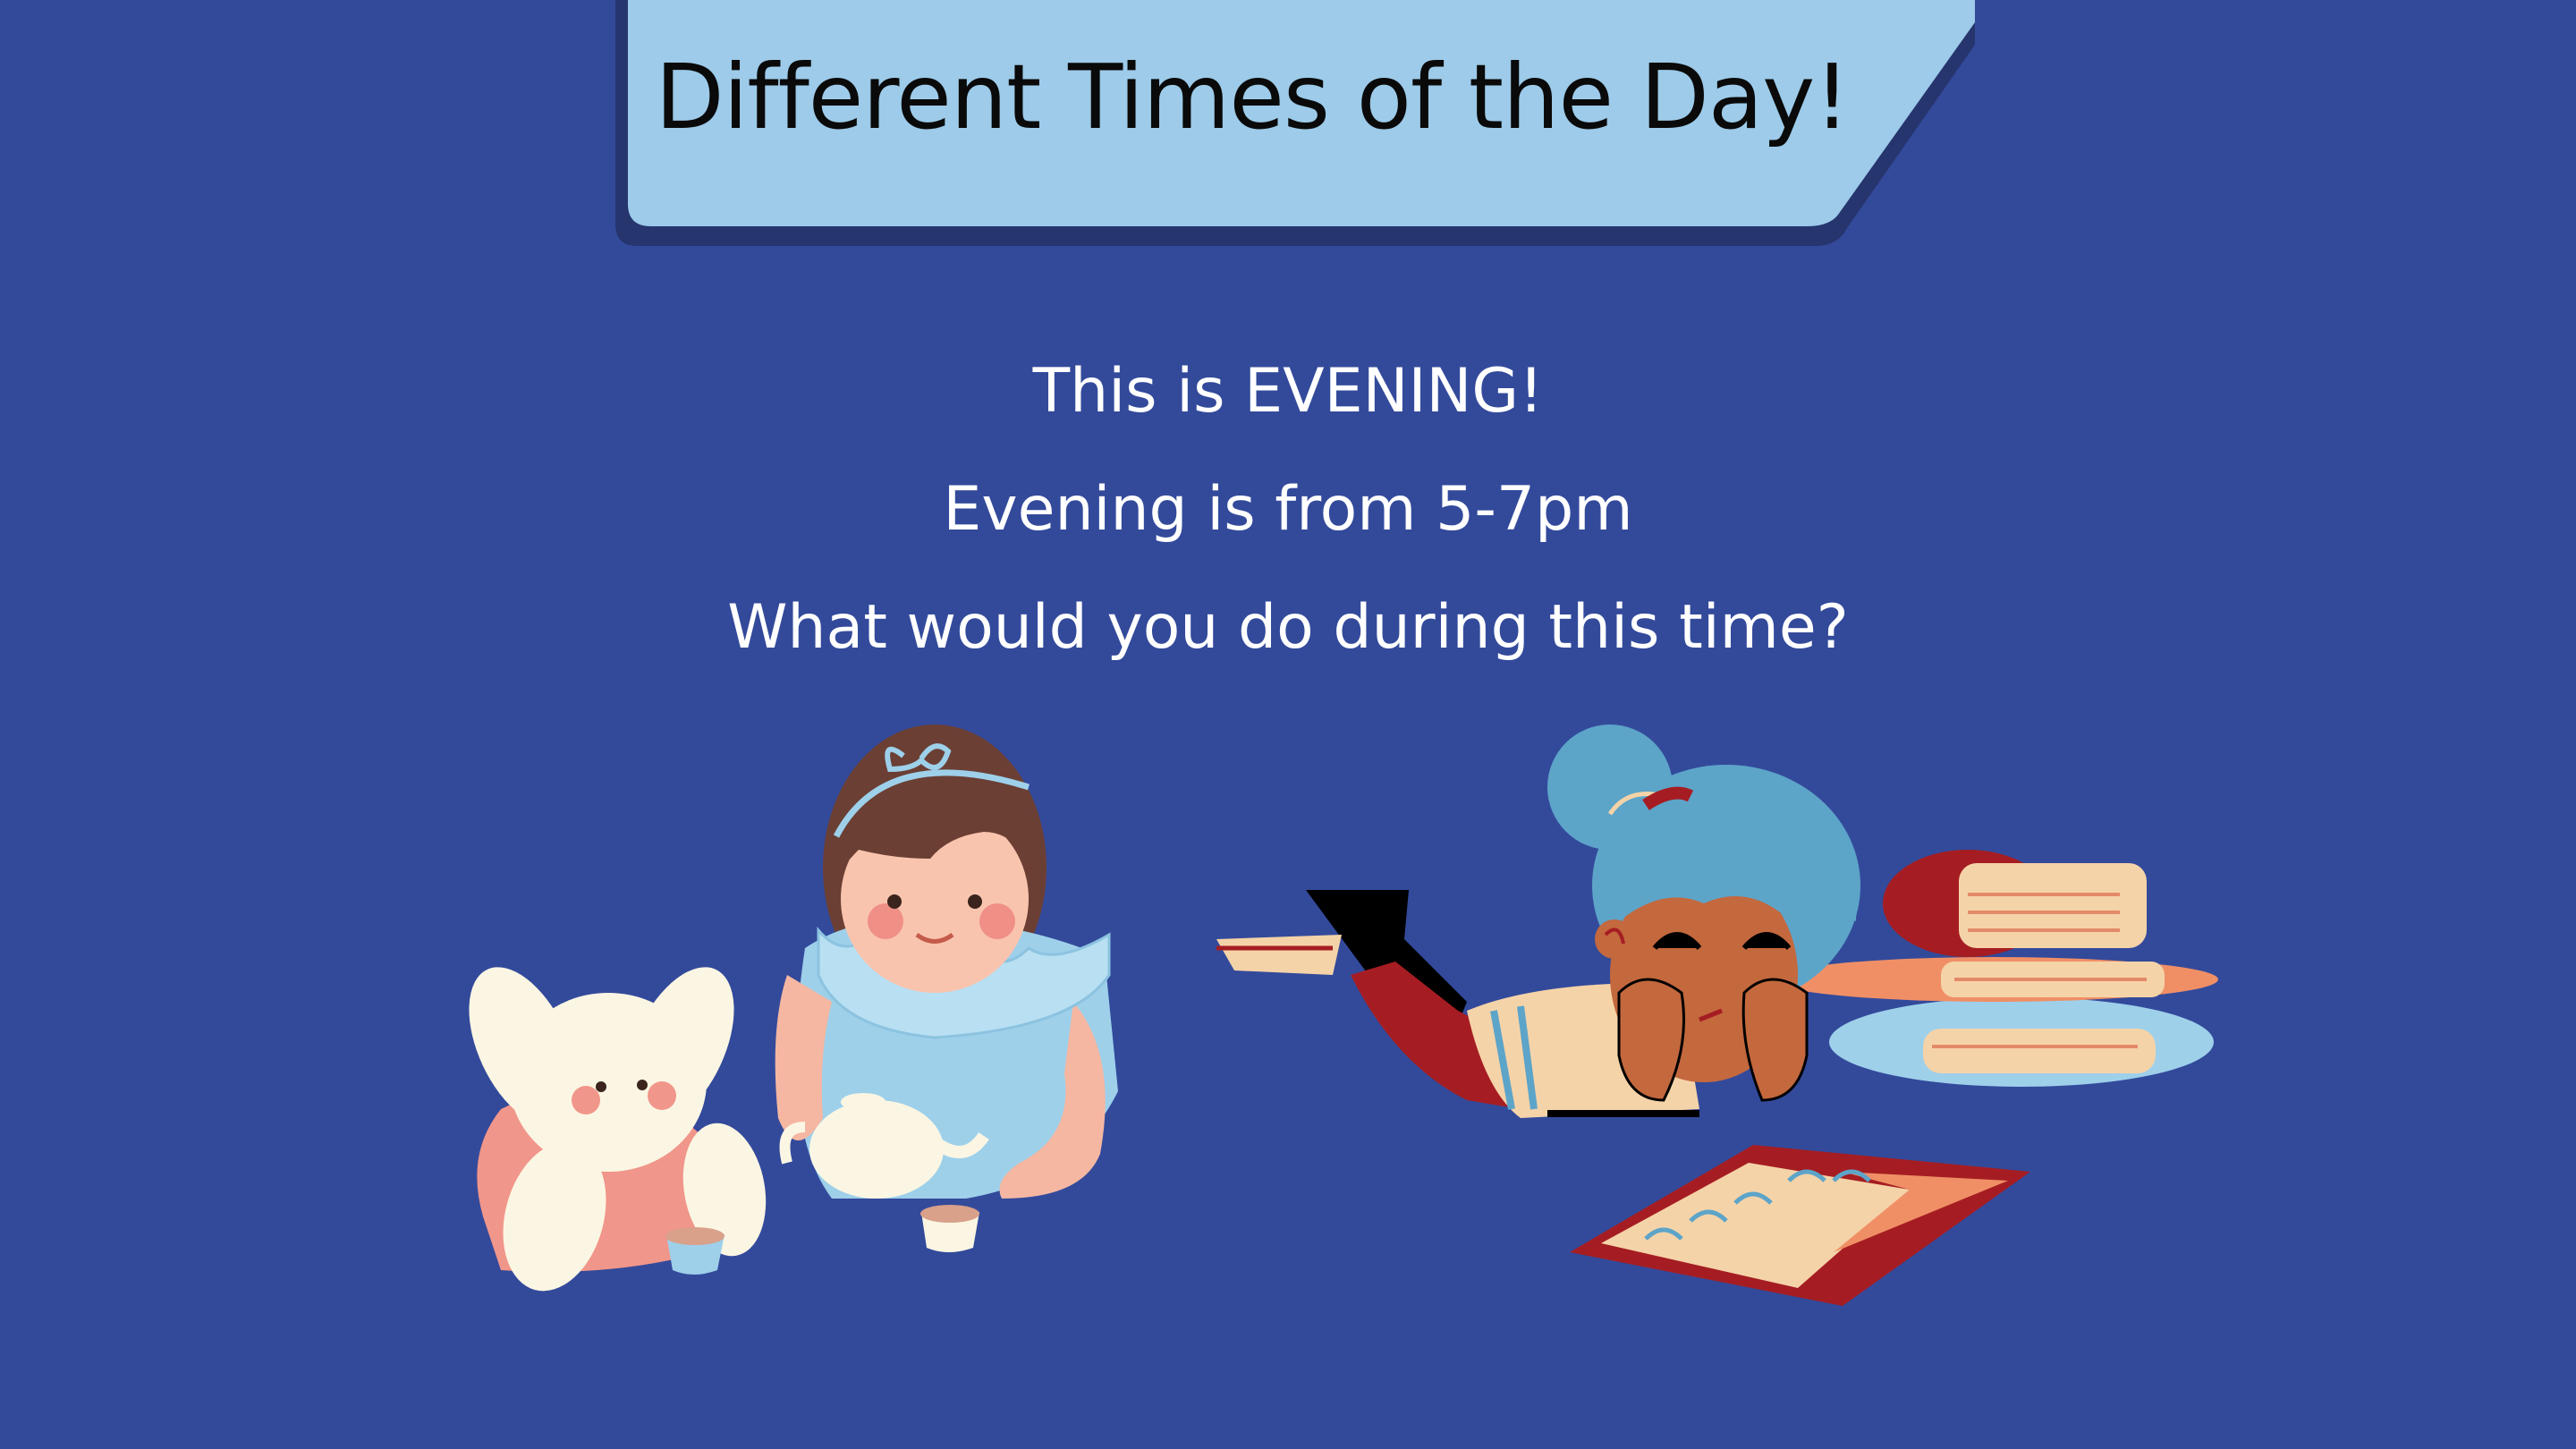  Describe the element at coordinates (793, 1008) in the screenshot. I see `girl-tea-party-illustration` at that location.